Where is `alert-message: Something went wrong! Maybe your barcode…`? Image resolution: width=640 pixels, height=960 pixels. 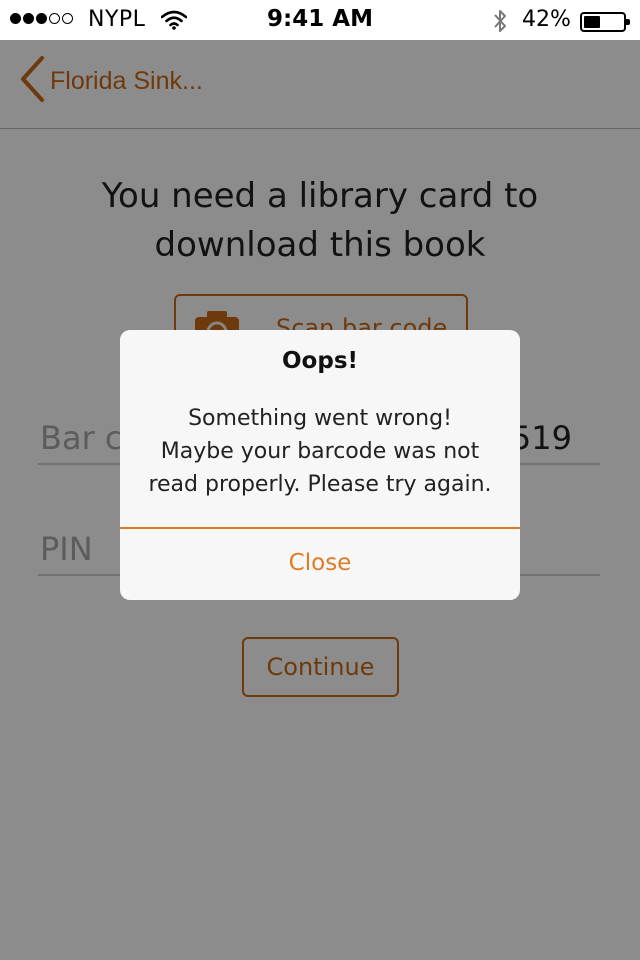
alert-message: Something went wrong! Maybe your barcode… is located at coordinates (320, 451).